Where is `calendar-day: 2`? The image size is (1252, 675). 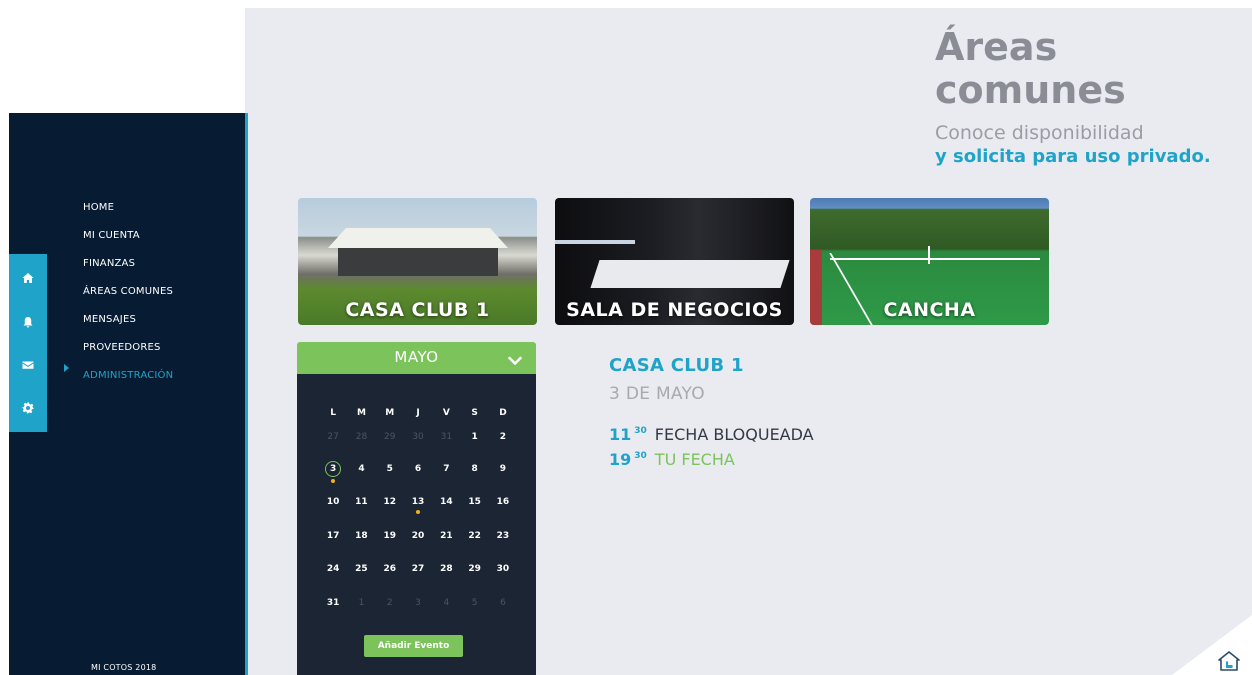
calendar-day: 2 is located at coordinates (503, 437).